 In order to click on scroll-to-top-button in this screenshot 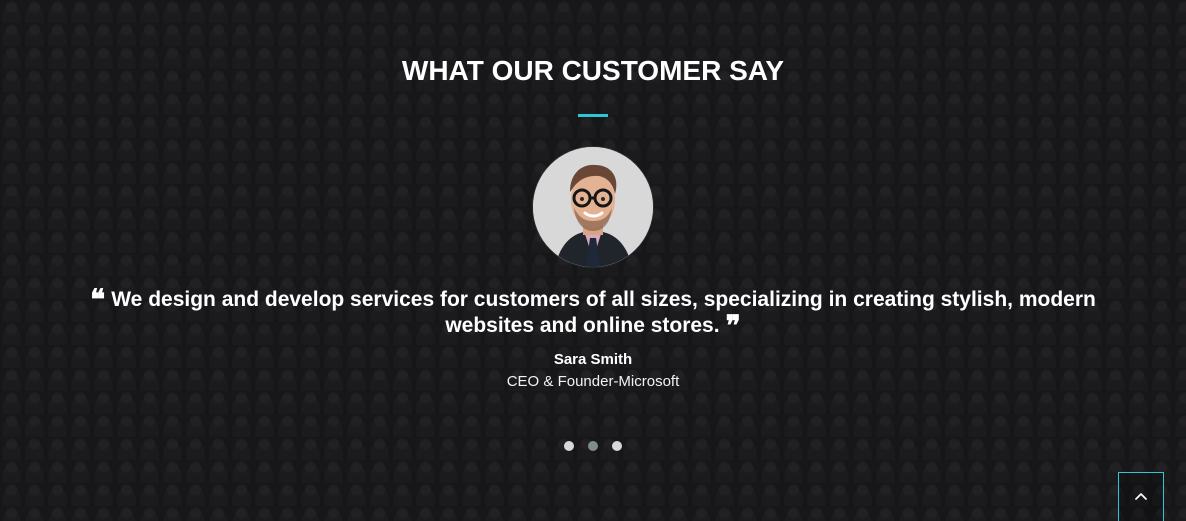, I will do `click(1141, 496)`.